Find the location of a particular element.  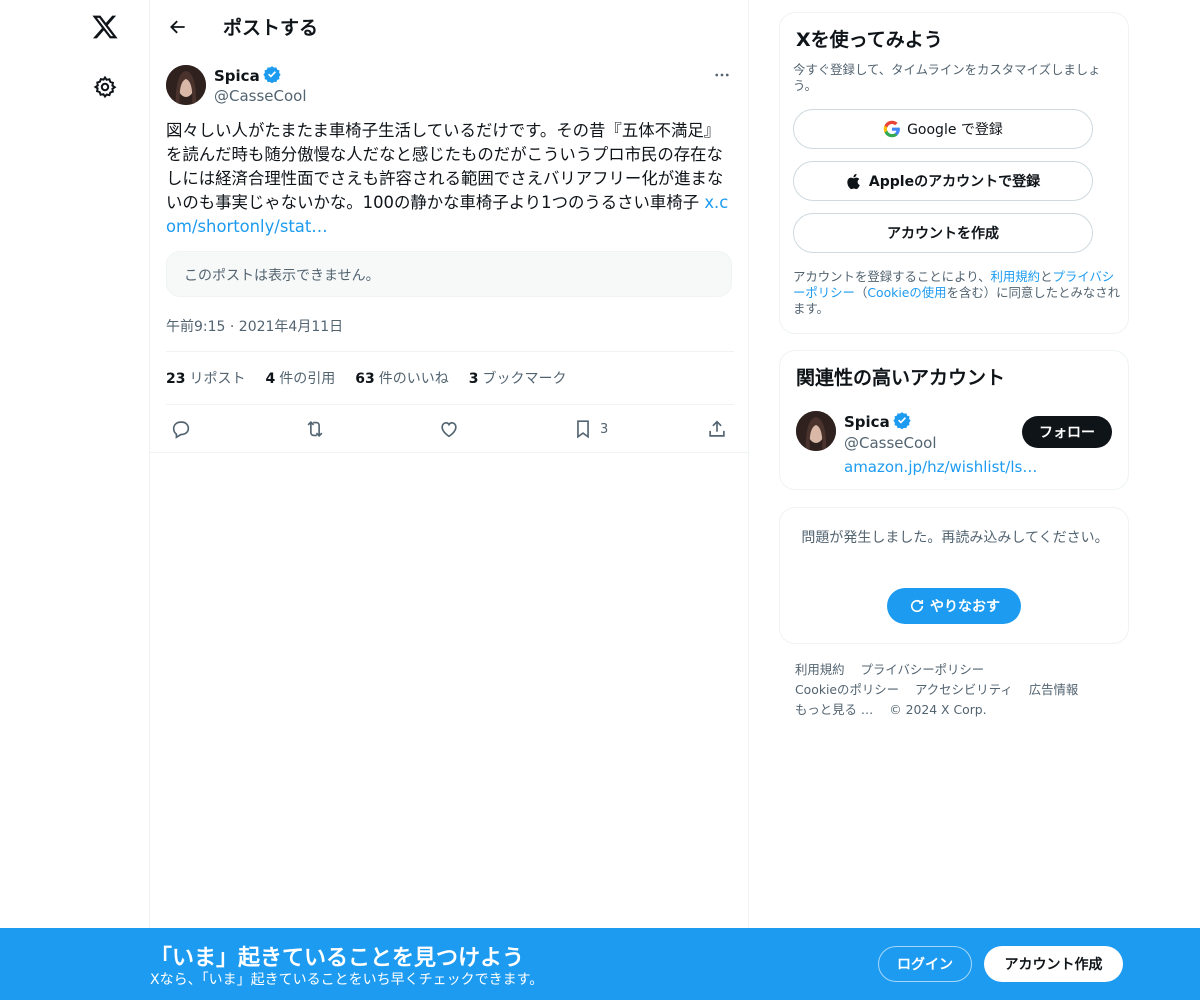

reply-icon is located at coordinates (181, 429).